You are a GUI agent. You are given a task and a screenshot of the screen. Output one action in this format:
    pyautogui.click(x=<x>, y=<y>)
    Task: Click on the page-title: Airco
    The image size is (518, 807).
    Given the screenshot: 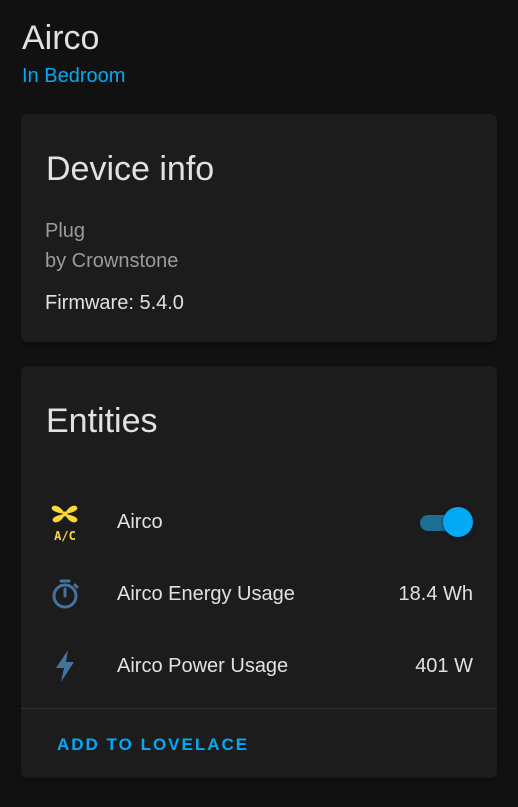 What is the action you would take?
    pyautogui.click(x=61, y=38)
    